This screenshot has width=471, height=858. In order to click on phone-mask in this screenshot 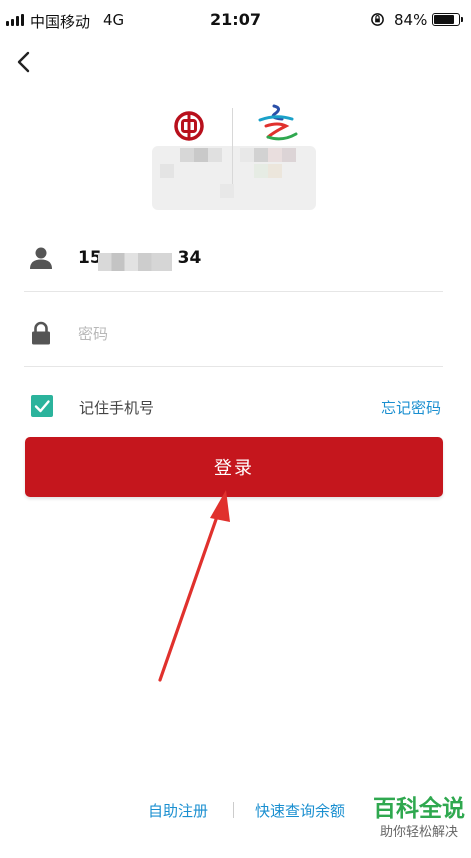, I will do `click(135, 262)`.